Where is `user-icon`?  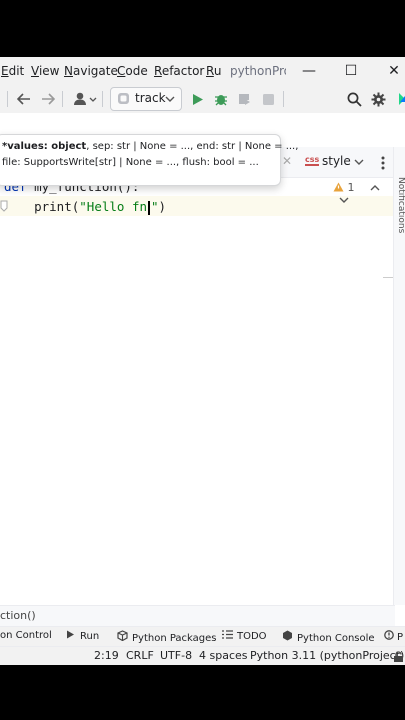 user-icon is located at coordinates (85, 98).